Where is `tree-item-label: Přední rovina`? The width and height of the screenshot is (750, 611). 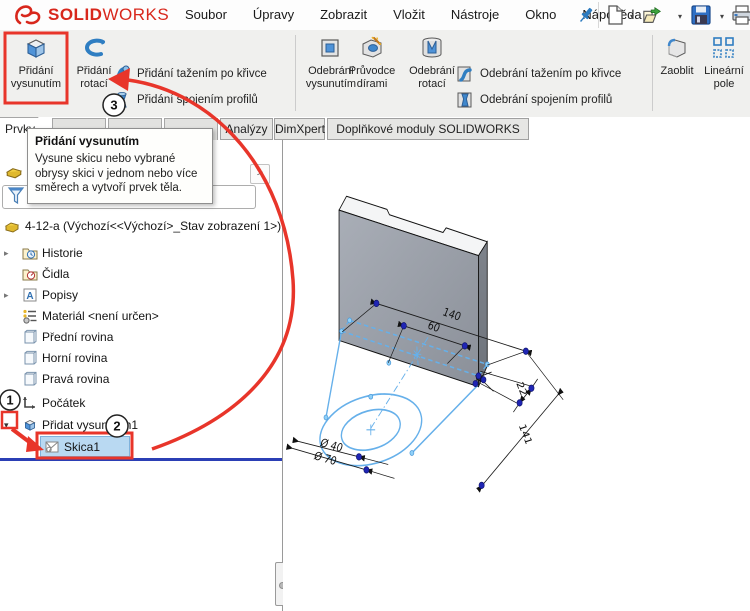 tree-item-label: Přední rovina is located at coordinates (78, 337).